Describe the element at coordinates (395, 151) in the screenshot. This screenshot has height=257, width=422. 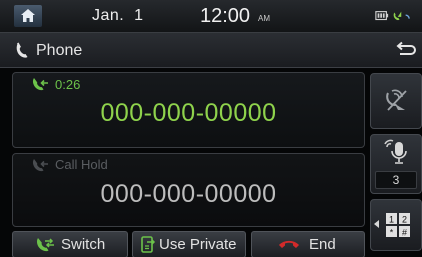
I see `microphone-icon` at that location.